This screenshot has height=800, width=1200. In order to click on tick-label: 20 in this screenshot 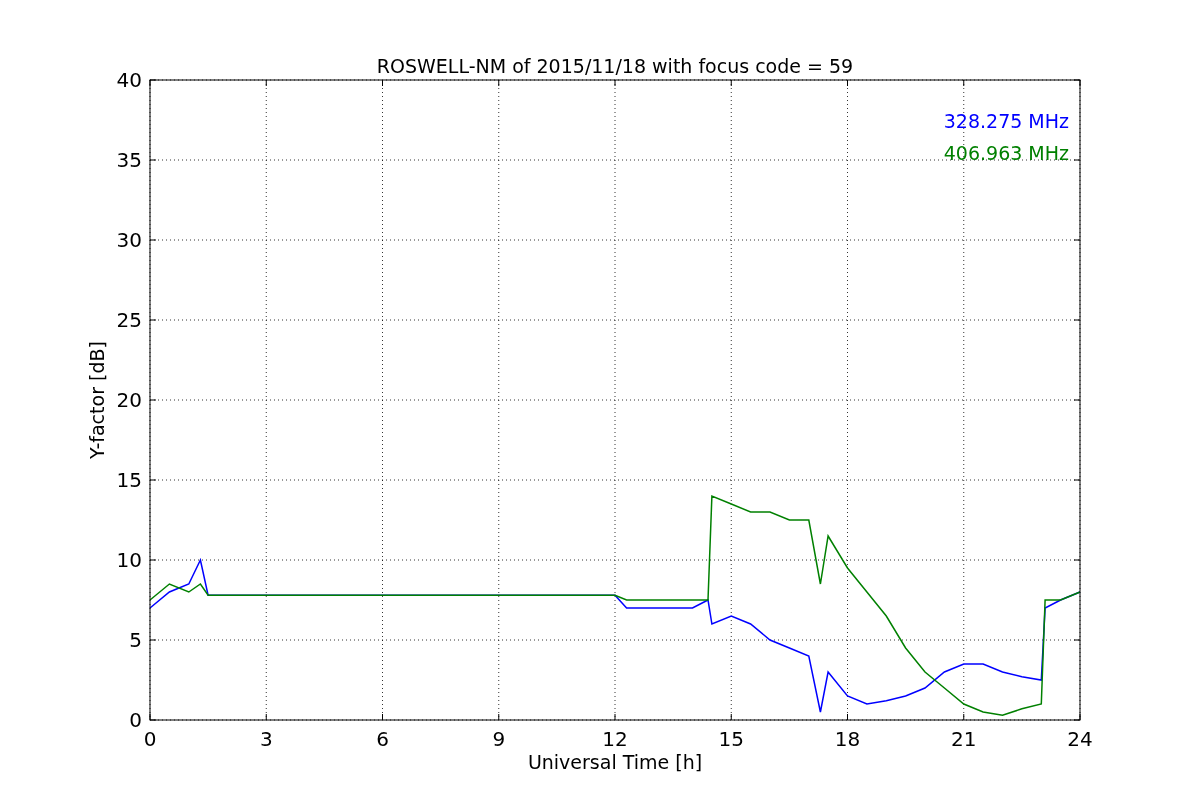, I will do `click(129, 400)`.